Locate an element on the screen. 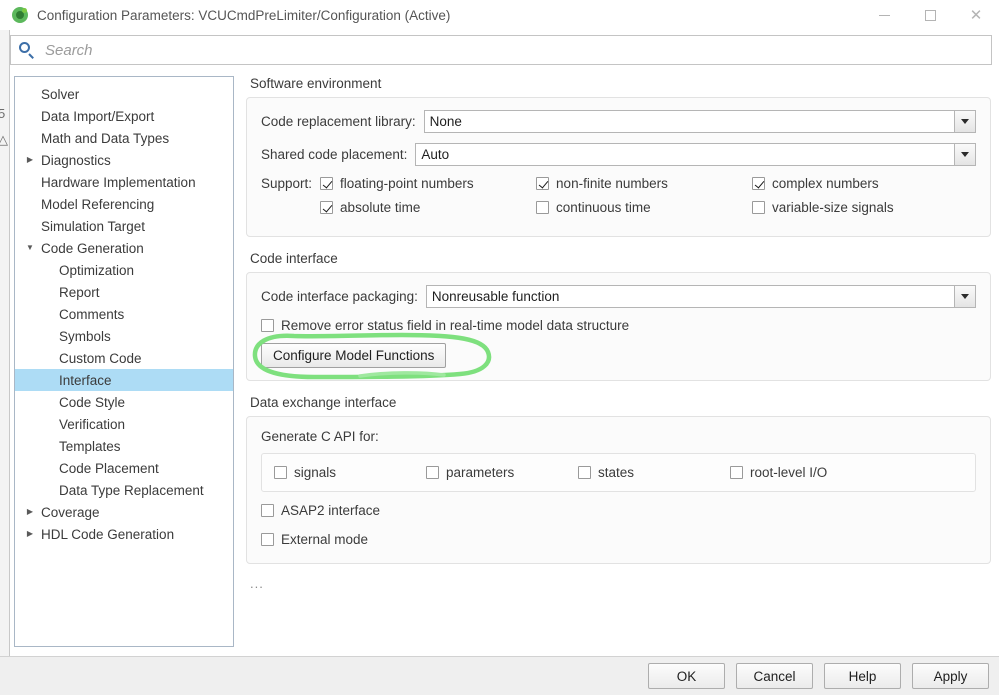 The height and width of the screenshot is (695, 999). sidebar-item-custom-code: Custom Code is located at coordinates (124, 358).